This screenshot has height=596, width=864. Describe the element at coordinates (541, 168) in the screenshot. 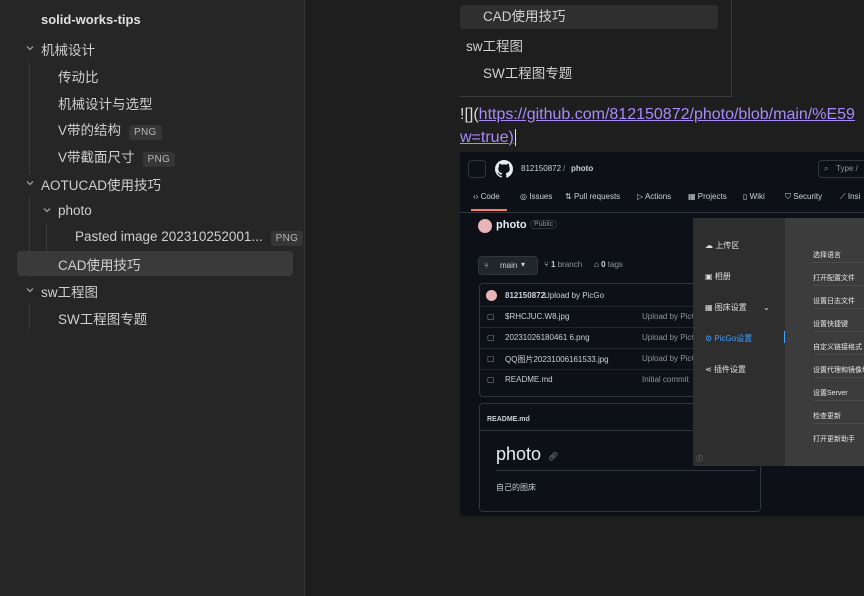

I see `repo-owner: 812150872` at that location.